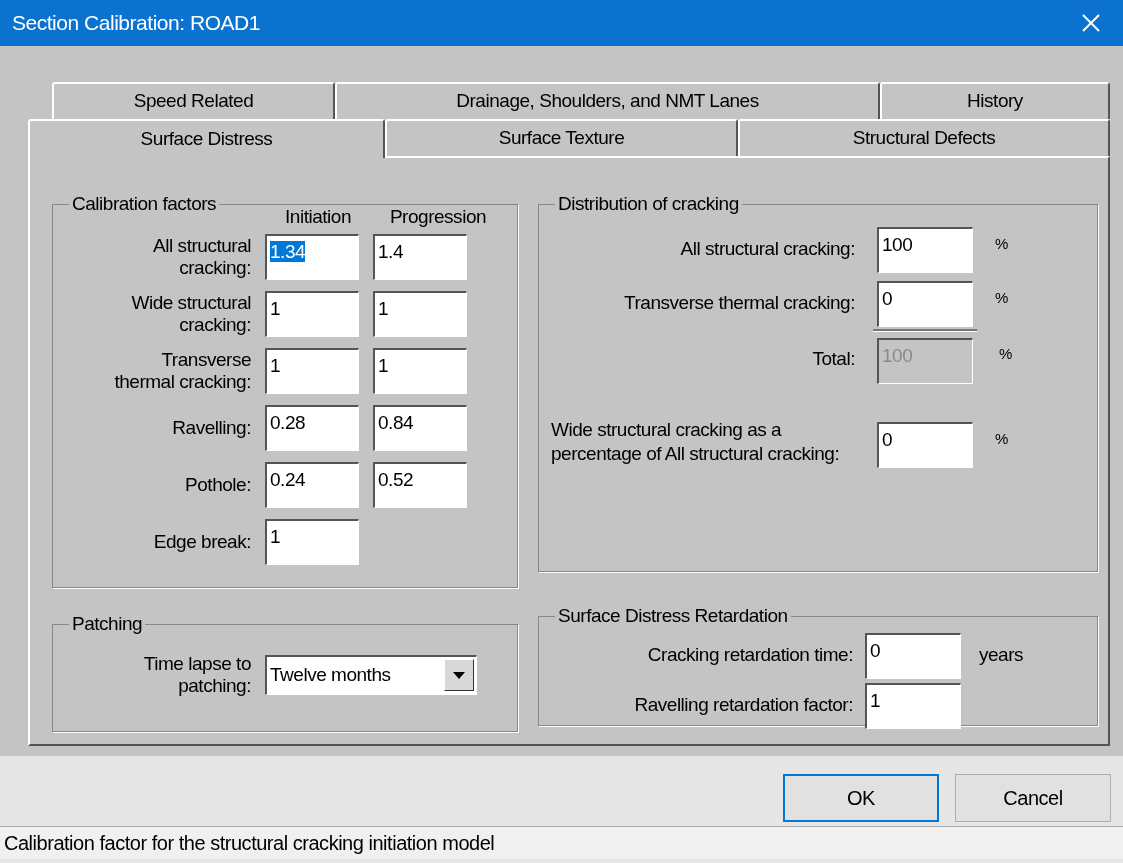 This screenshot has width=1123, height=863. What do you see at coordinates (107, 624) in the screenshot?
I see `group-title: Patching` at bounding box center [107, 624].